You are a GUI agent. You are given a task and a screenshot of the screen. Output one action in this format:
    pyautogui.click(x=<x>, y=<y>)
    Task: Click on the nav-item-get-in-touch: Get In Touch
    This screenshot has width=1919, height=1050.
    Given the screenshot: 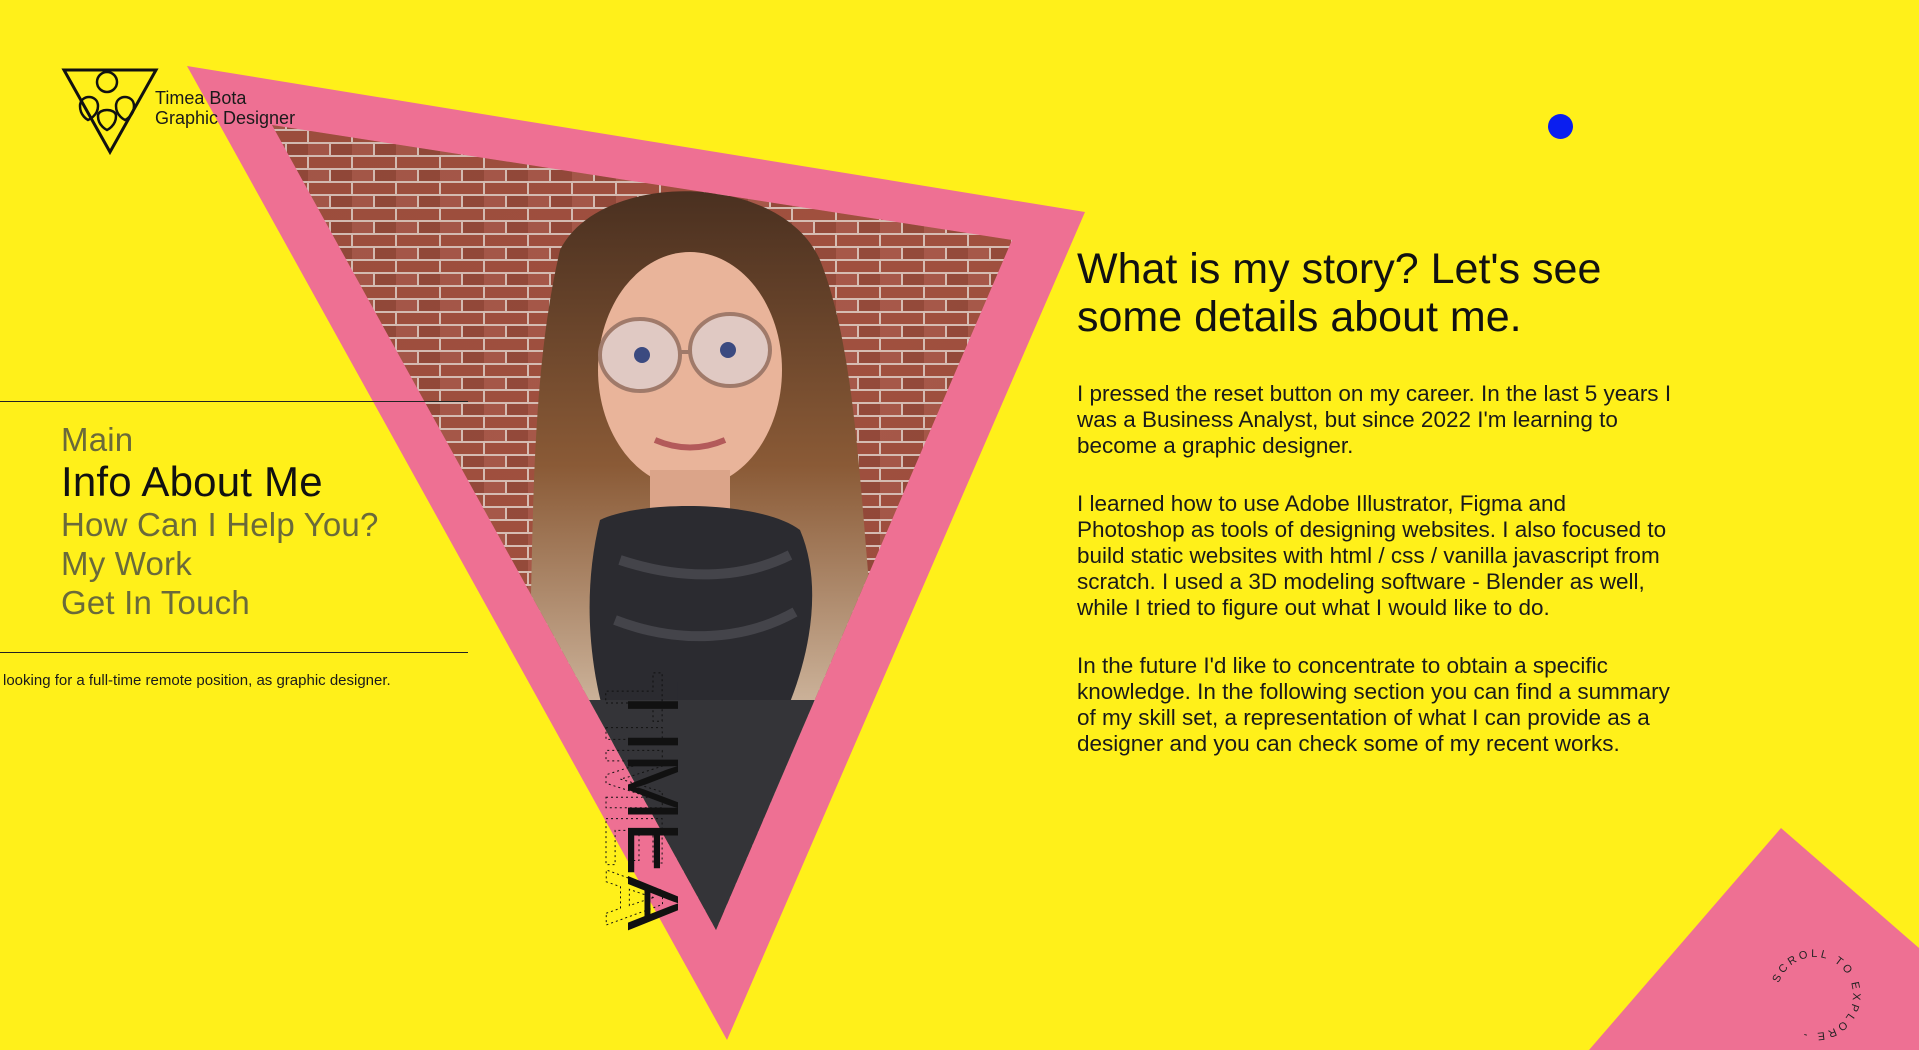 What is the action you would take?
    pyautogui.click(x=271, y=602)
    